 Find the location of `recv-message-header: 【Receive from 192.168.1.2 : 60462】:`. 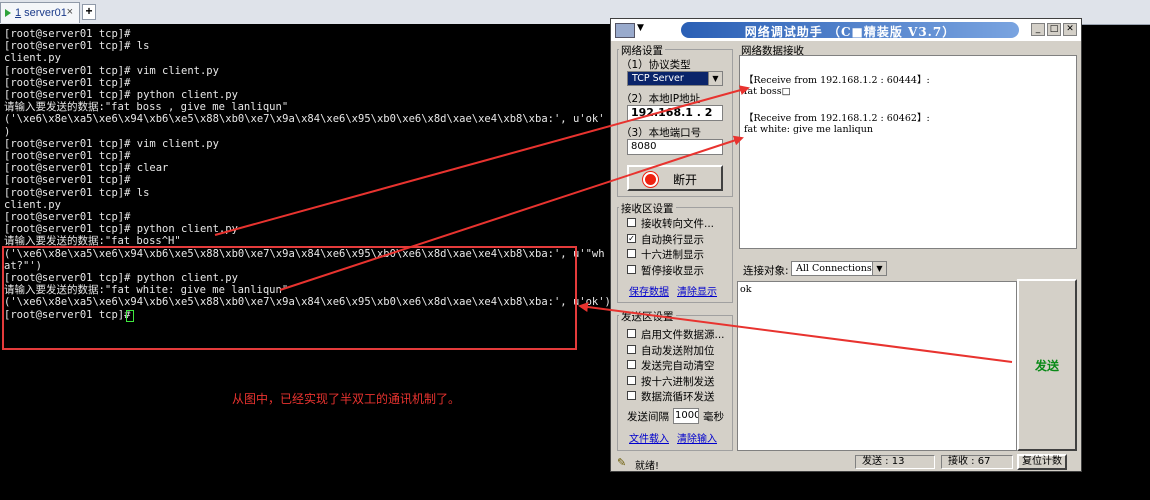

recv-message-header: 【Receive from 192.168.1.2 : 60462】: is located at coordinates (837, 118).